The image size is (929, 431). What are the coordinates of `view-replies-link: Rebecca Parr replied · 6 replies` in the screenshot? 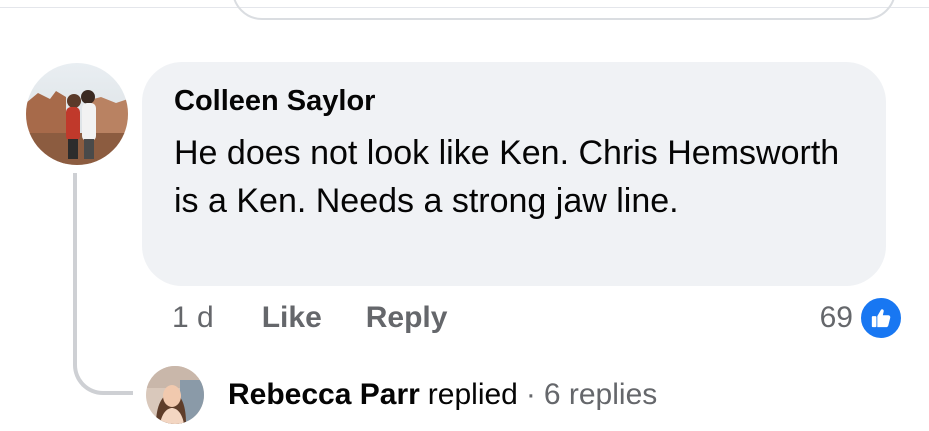 It's located at (442, 395).